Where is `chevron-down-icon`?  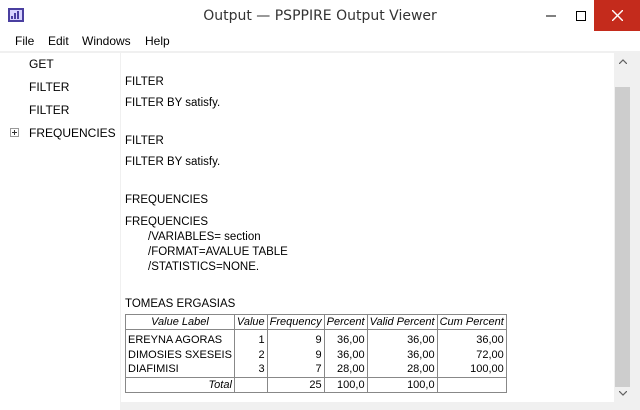 chevron-down-icon is located at coordinates (622, 393).